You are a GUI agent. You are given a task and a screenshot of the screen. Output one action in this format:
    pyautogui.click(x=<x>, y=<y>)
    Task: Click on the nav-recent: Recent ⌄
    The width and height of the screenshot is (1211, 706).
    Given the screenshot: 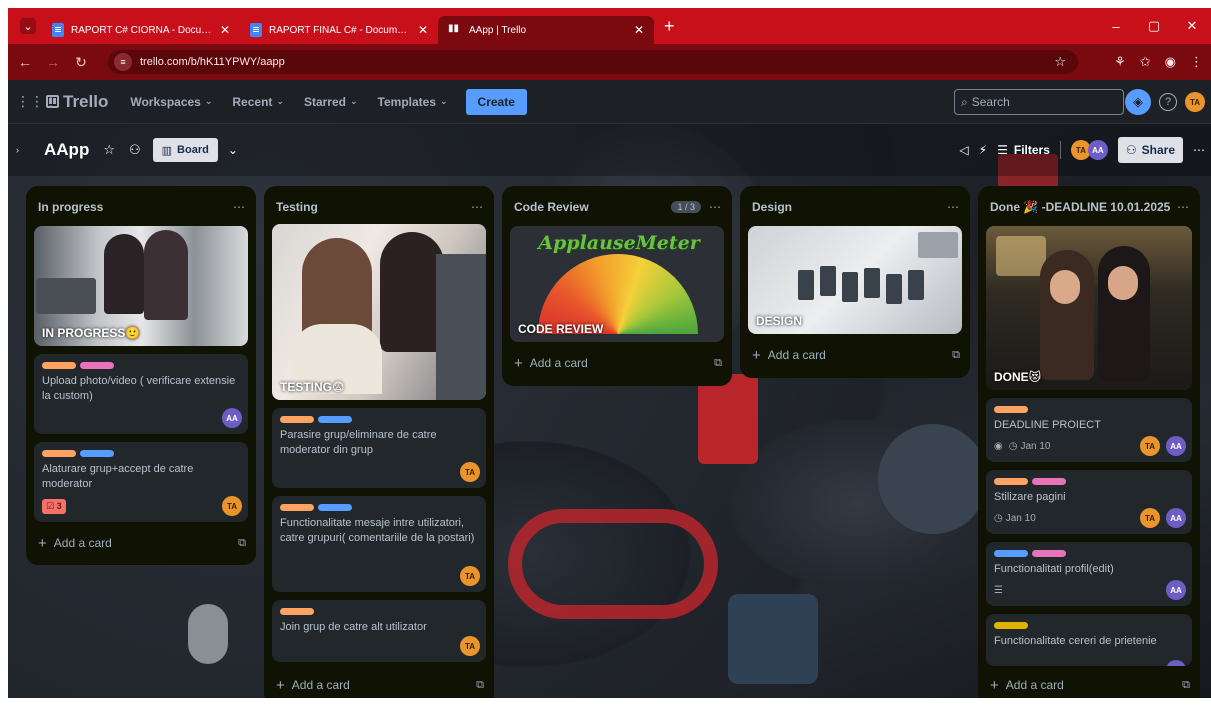 What is the action you would take?
    pyautogui.click(x=258, y=102)
    